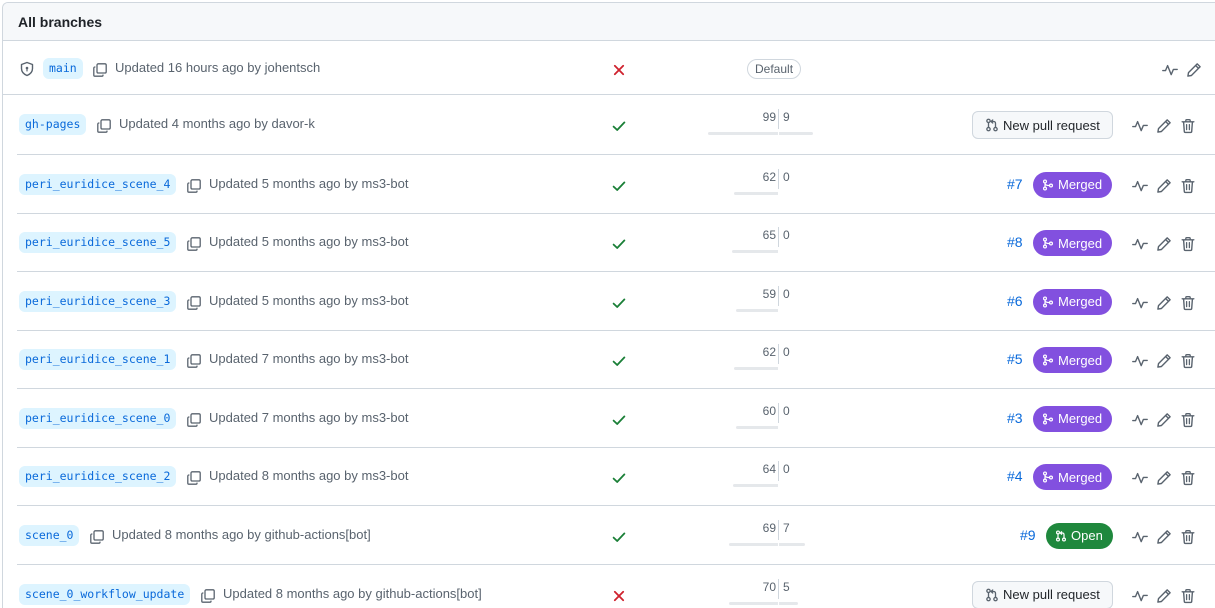 The height and width of the screenshot is (608, 1215). Describe the element at coordinates (63, 68) in the screenshot. I see `branch-name-link: main` at that location.